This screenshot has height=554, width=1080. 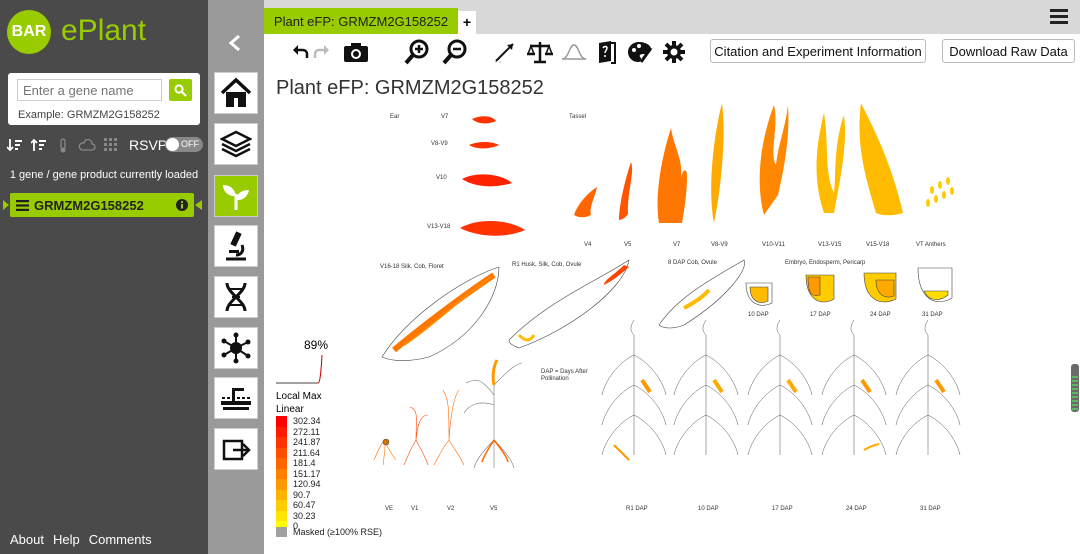 What do you see at coordinates (389, 509) in the screenshot?
I see `label-ve: VE` at bounding box center [389, 509].